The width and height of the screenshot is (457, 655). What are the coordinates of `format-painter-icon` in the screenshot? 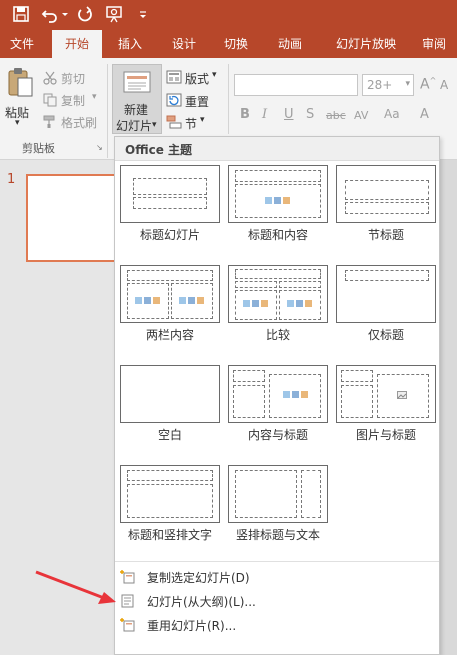 It's located at (49, 121).